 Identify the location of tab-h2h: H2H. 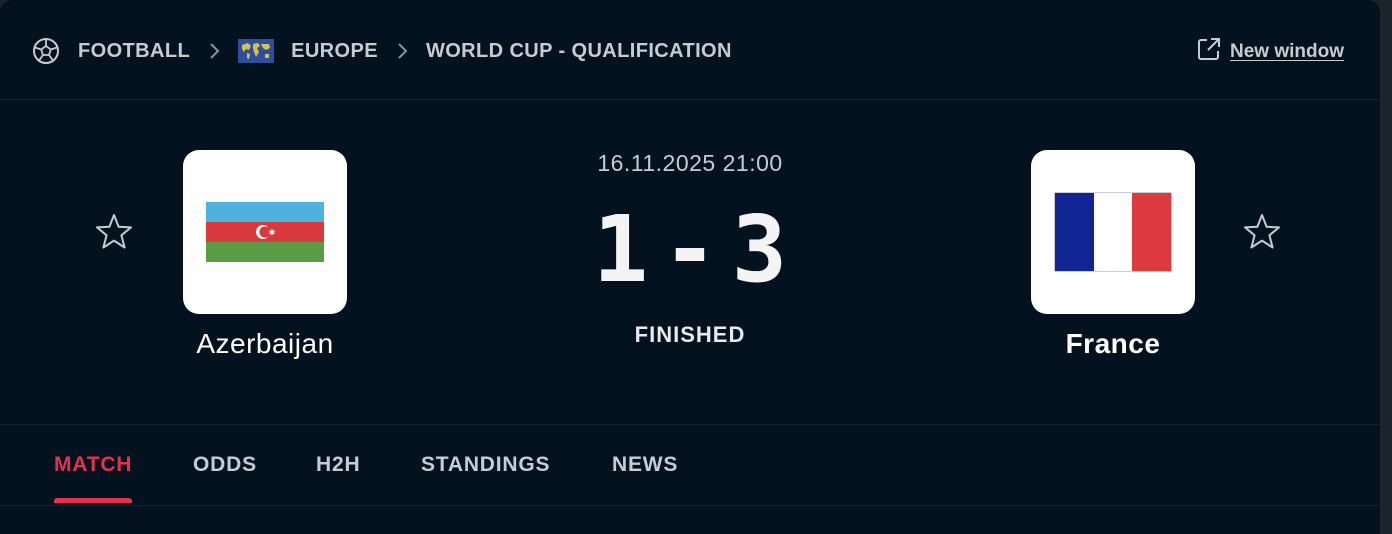
(338, 478).